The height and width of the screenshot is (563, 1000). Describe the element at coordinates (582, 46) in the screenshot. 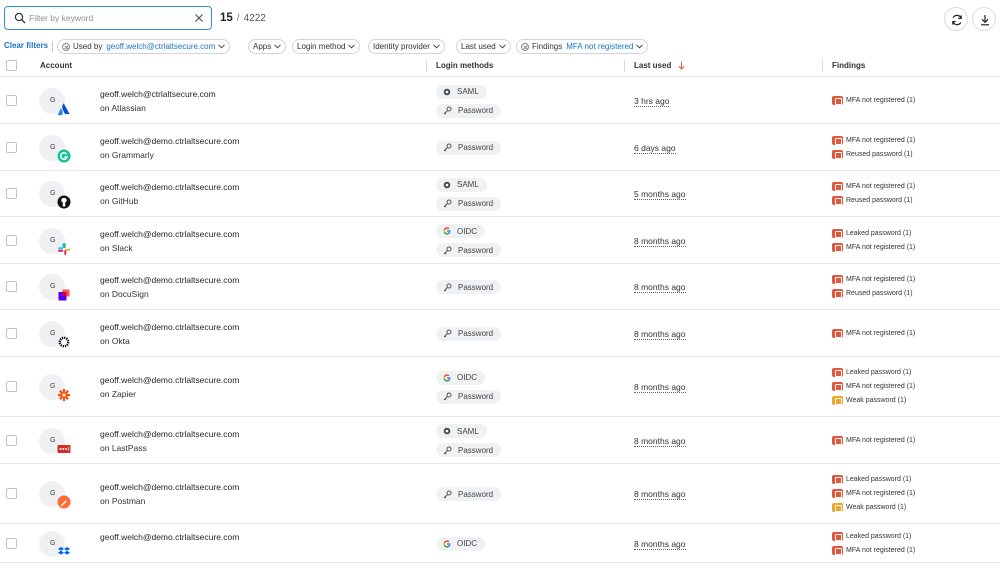

I see `findings-filter: Findings MFA not registered` at that location.